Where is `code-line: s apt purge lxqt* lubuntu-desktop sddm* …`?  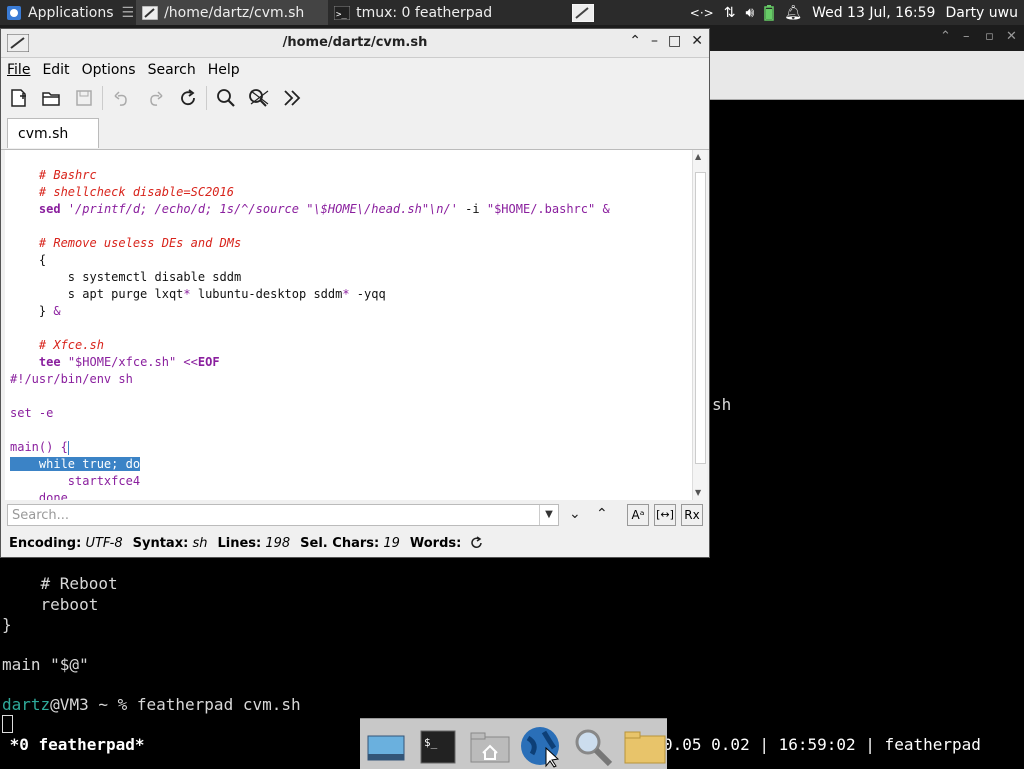
code-line: s apt purge lxqt* lubuntu-desktop sddm* … is located at coordinates (198, 294).